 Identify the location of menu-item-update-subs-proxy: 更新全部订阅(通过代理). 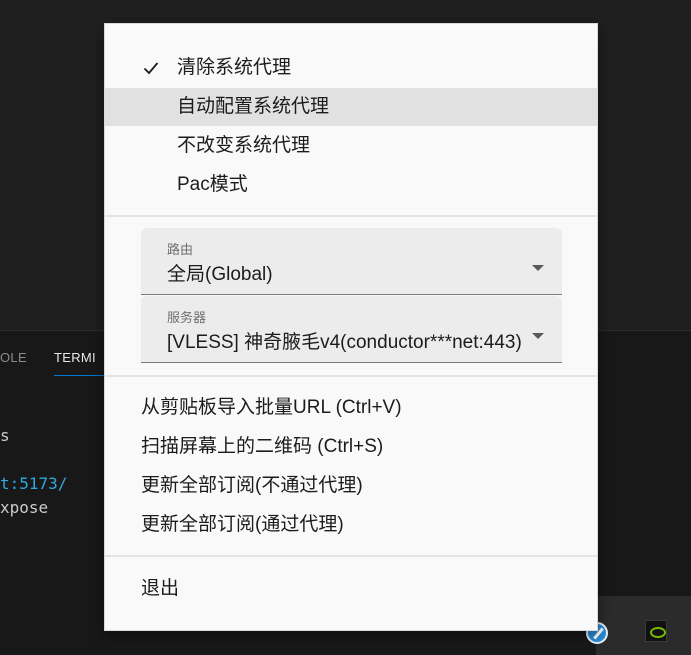
(351, 525).